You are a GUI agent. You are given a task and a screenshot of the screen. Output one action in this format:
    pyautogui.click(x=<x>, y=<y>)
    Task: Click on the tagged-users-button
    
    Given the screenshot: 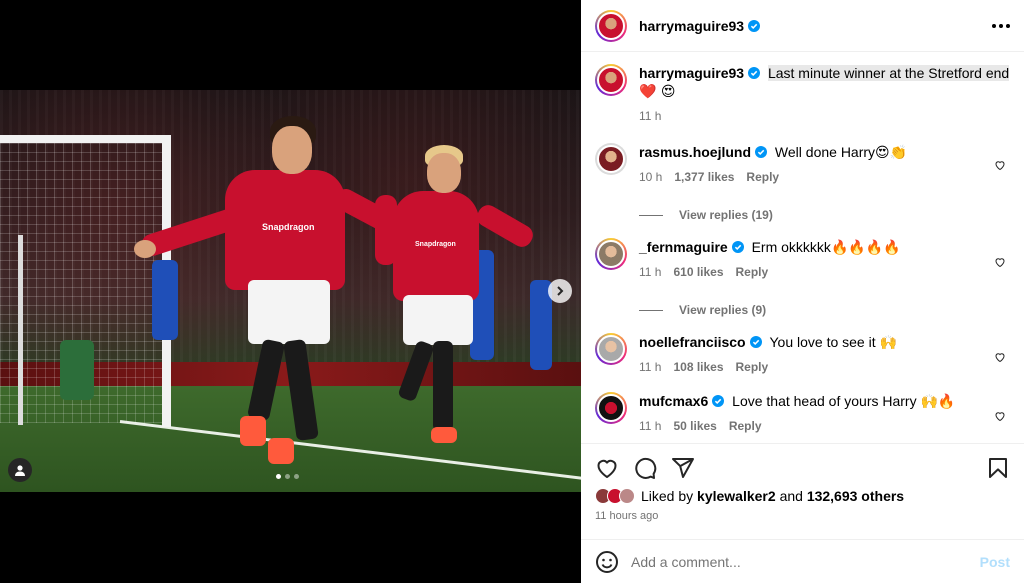 What is the action you would take?
    pyautogui.click(x=20, y=470)
    